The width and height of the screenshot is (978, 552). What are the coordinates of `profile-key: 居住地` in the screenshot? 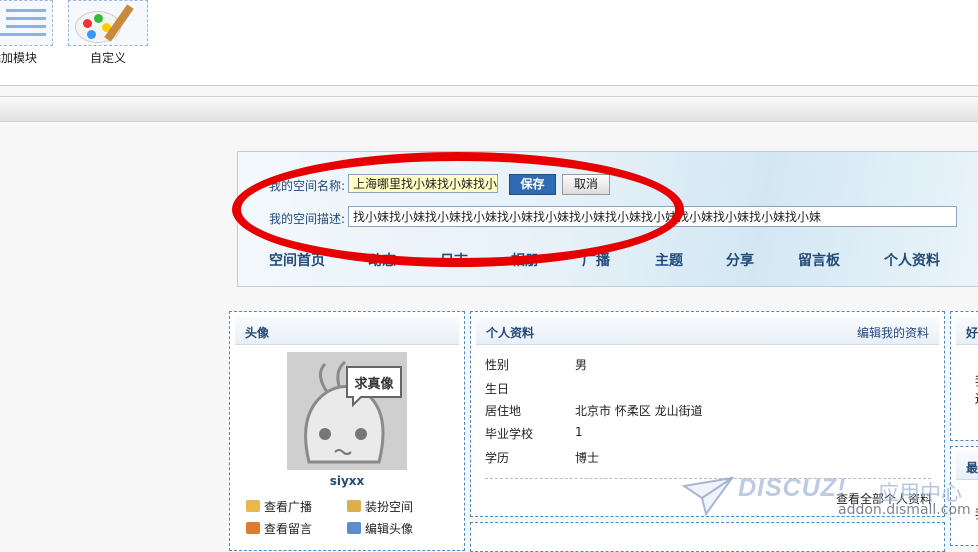 It's located at (503, 411).